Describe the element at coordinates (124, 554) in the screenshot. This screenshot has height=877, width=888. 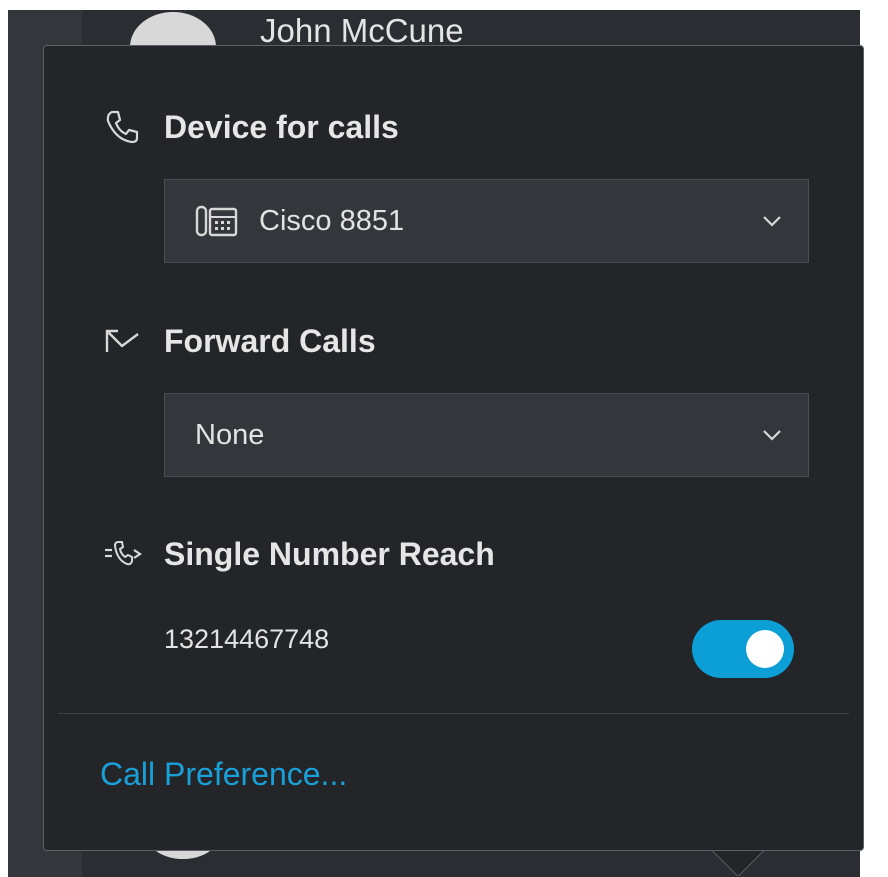
I see `single-number-reach-icon` at that location.